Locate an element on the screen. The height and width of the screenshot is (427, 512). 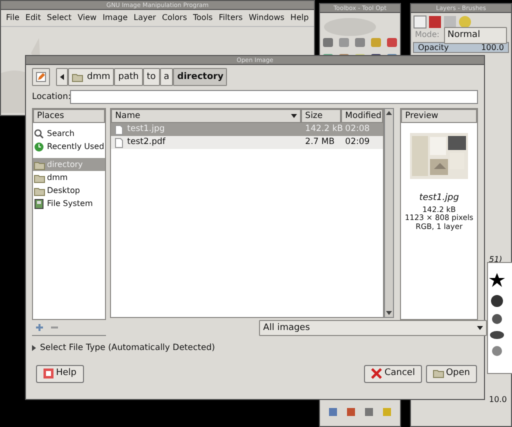
scroll-left-button is located at coordinates (62, 77).